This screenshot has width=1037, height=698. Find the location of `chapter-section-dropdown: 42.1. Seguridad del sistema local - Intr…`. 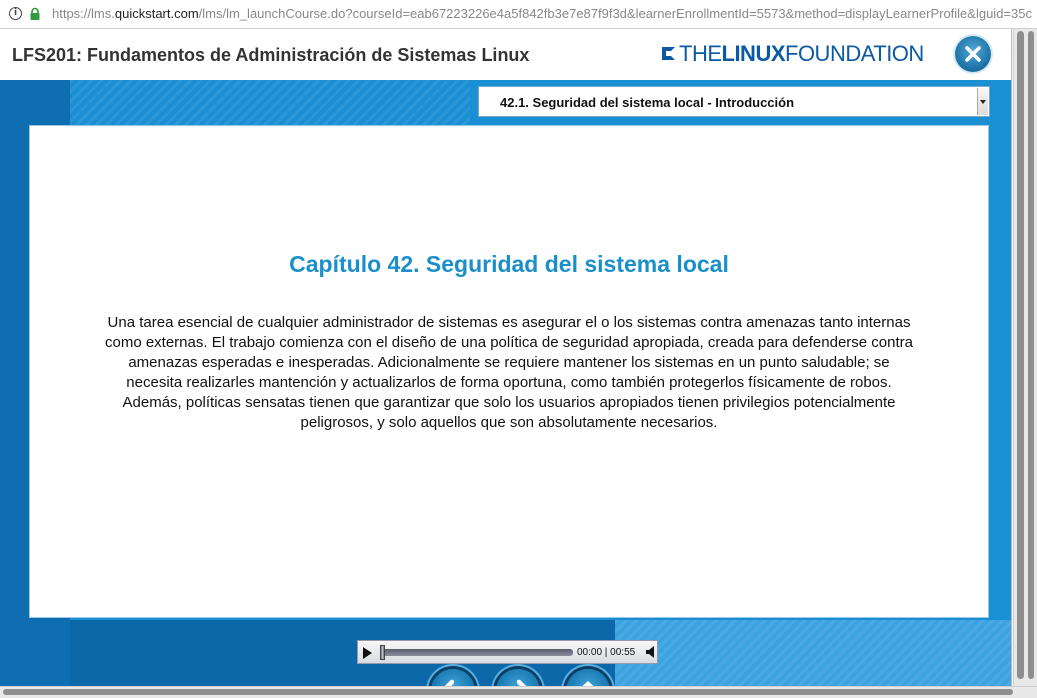

chapter-section-dropdown: 42.1. Seguridad del sistema local - Intr… is located at coordinates (734, 101).